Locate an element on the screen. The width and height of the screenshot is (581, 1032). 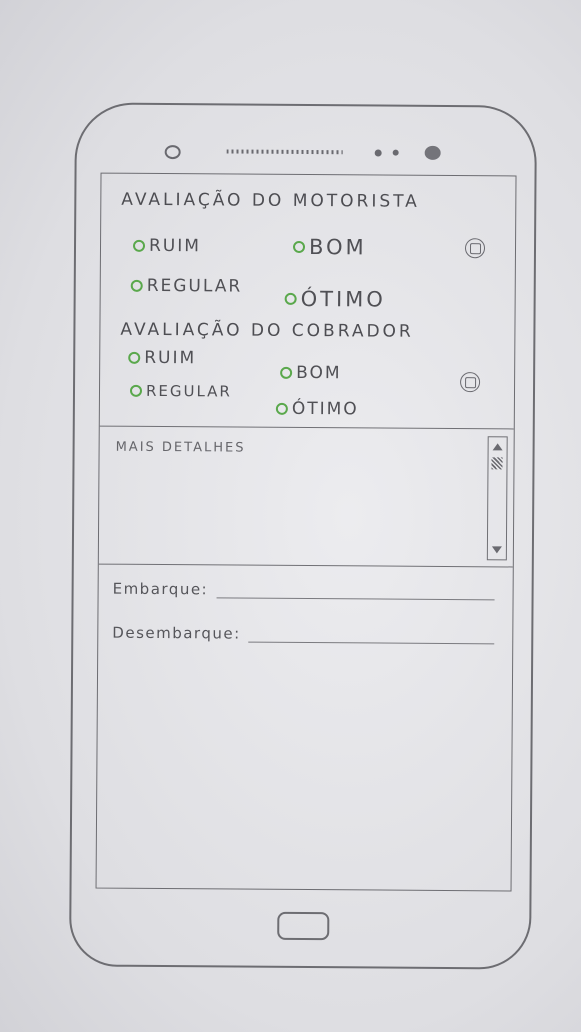
driver-option-bom: Bom is located at coordinates (329, 247).